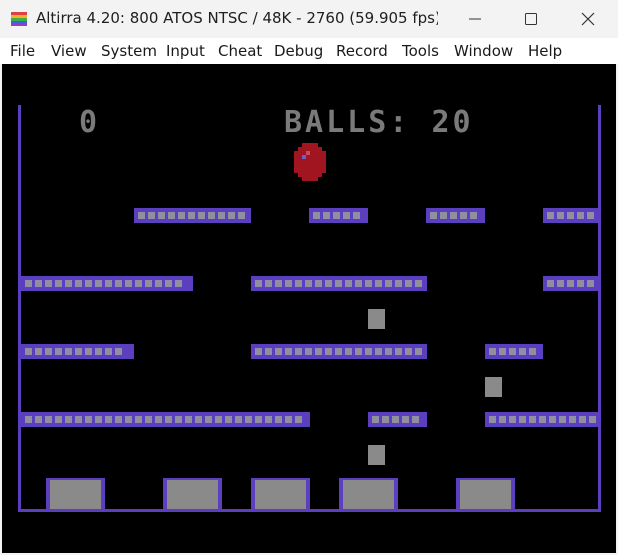 This screenshot has height=555, width=618. I want to click on maximize-button, so click(531, 19).